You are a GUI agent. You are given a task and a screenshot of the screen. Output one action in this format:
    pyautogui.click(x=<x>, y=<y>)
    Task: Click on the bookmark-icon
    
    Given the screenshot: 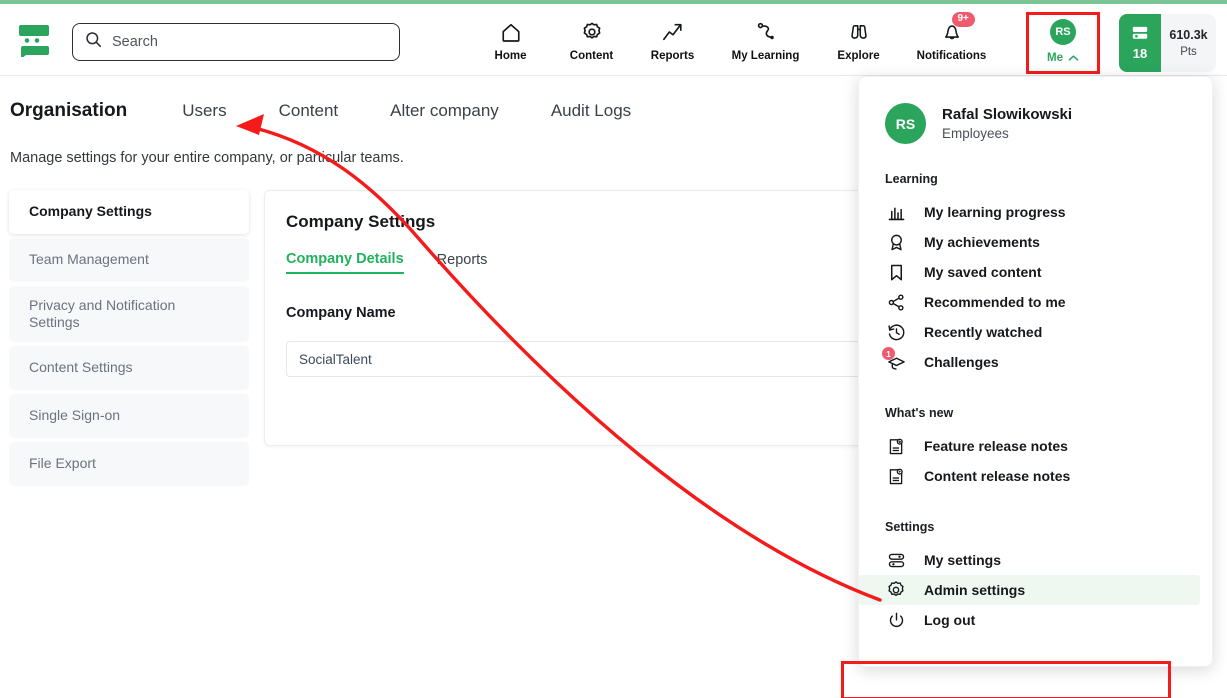 What is the action you would take?
    pyautogui.click(x=896, y=272)
    